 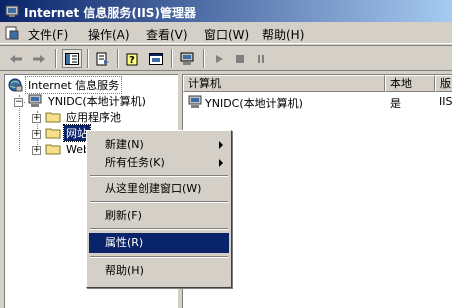 I want to click on computer-button, so click(x=187, y=58).